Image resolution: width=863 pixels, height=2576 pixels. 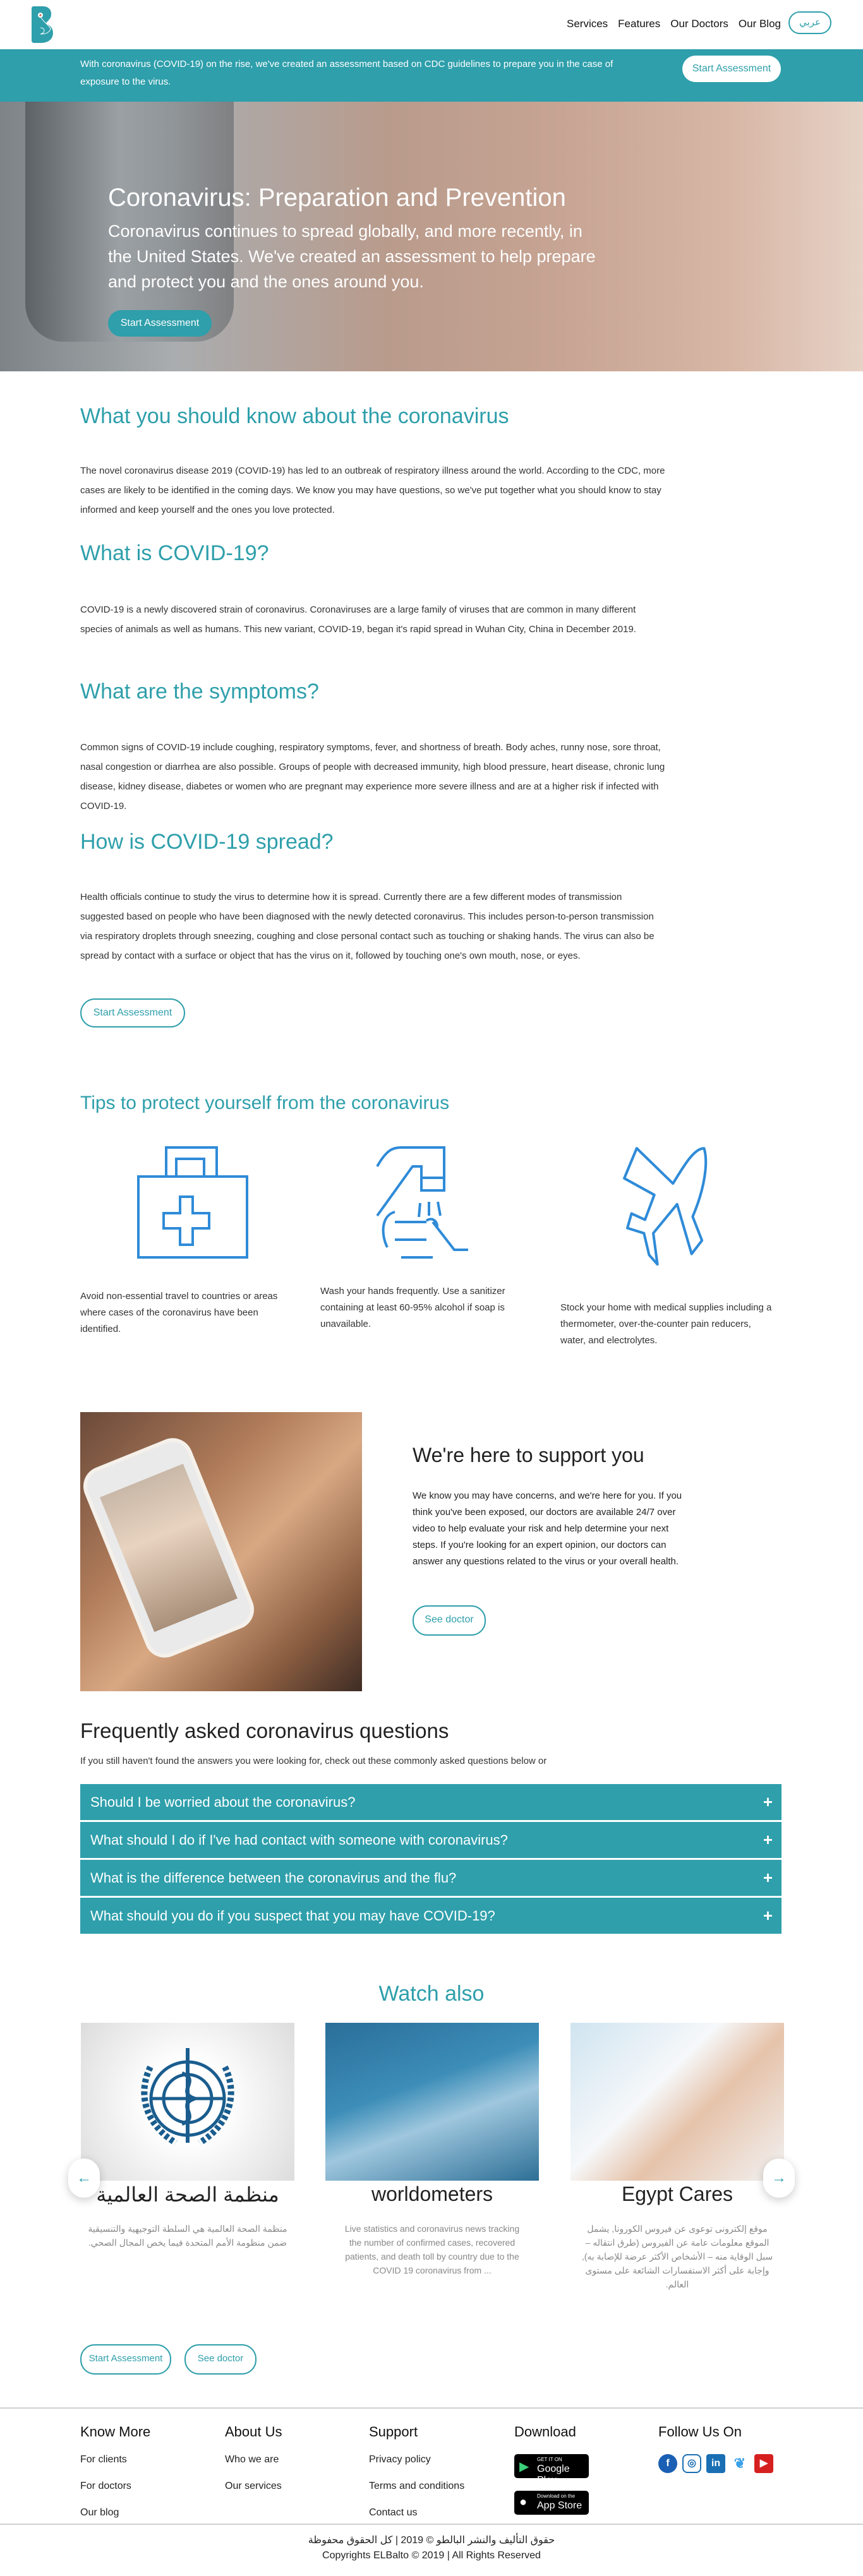 I want to click on worldometers-image, so click(x=432, y=2102).